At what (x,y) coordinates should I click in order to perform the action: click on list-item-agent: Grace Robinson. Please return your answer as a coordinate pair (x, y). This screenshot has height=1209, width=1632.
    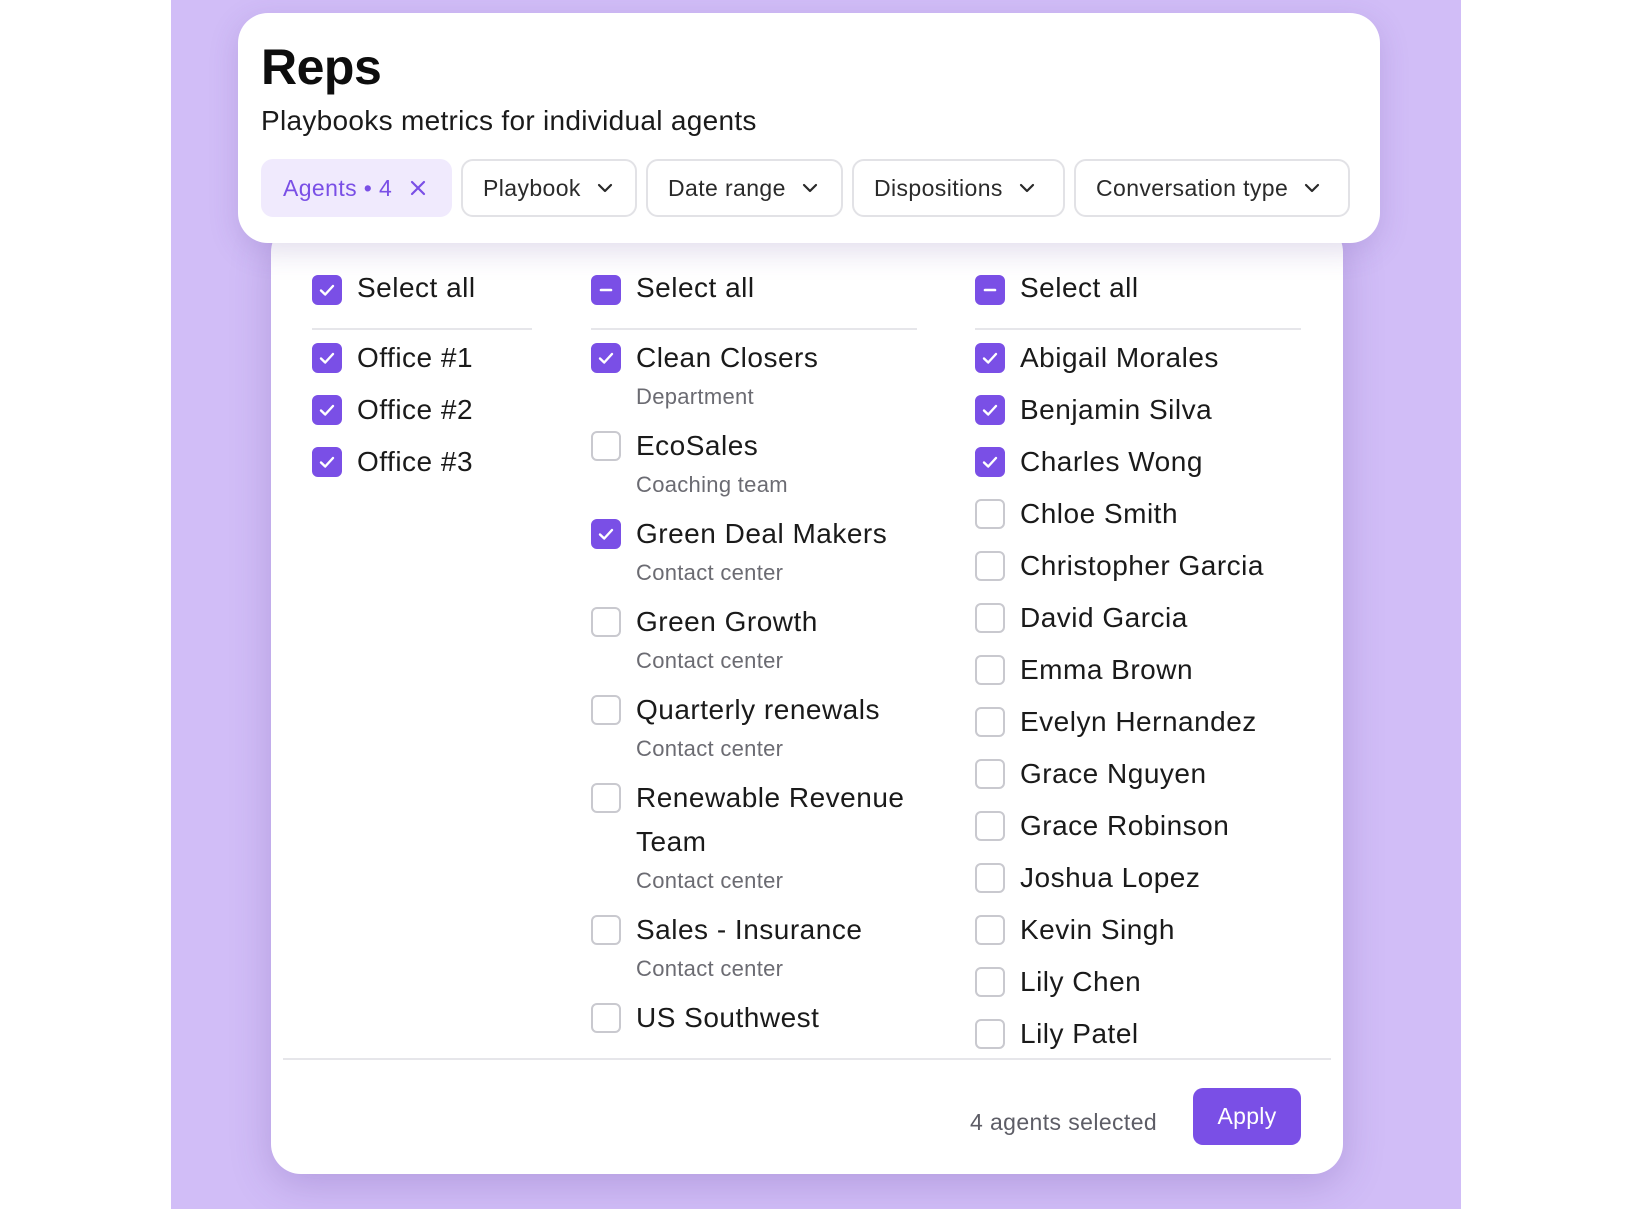
    Looking at the image, I should click on (1102, 826).